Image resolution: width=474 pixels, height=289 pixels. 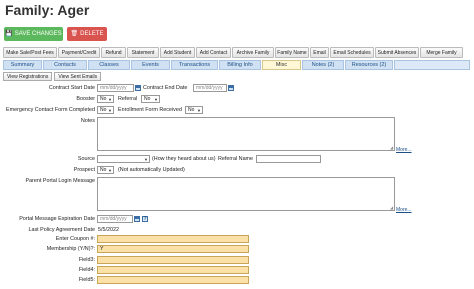 I want to click on last-policy-label: Last Policy Agreement Date, so click(x=61, y=230).